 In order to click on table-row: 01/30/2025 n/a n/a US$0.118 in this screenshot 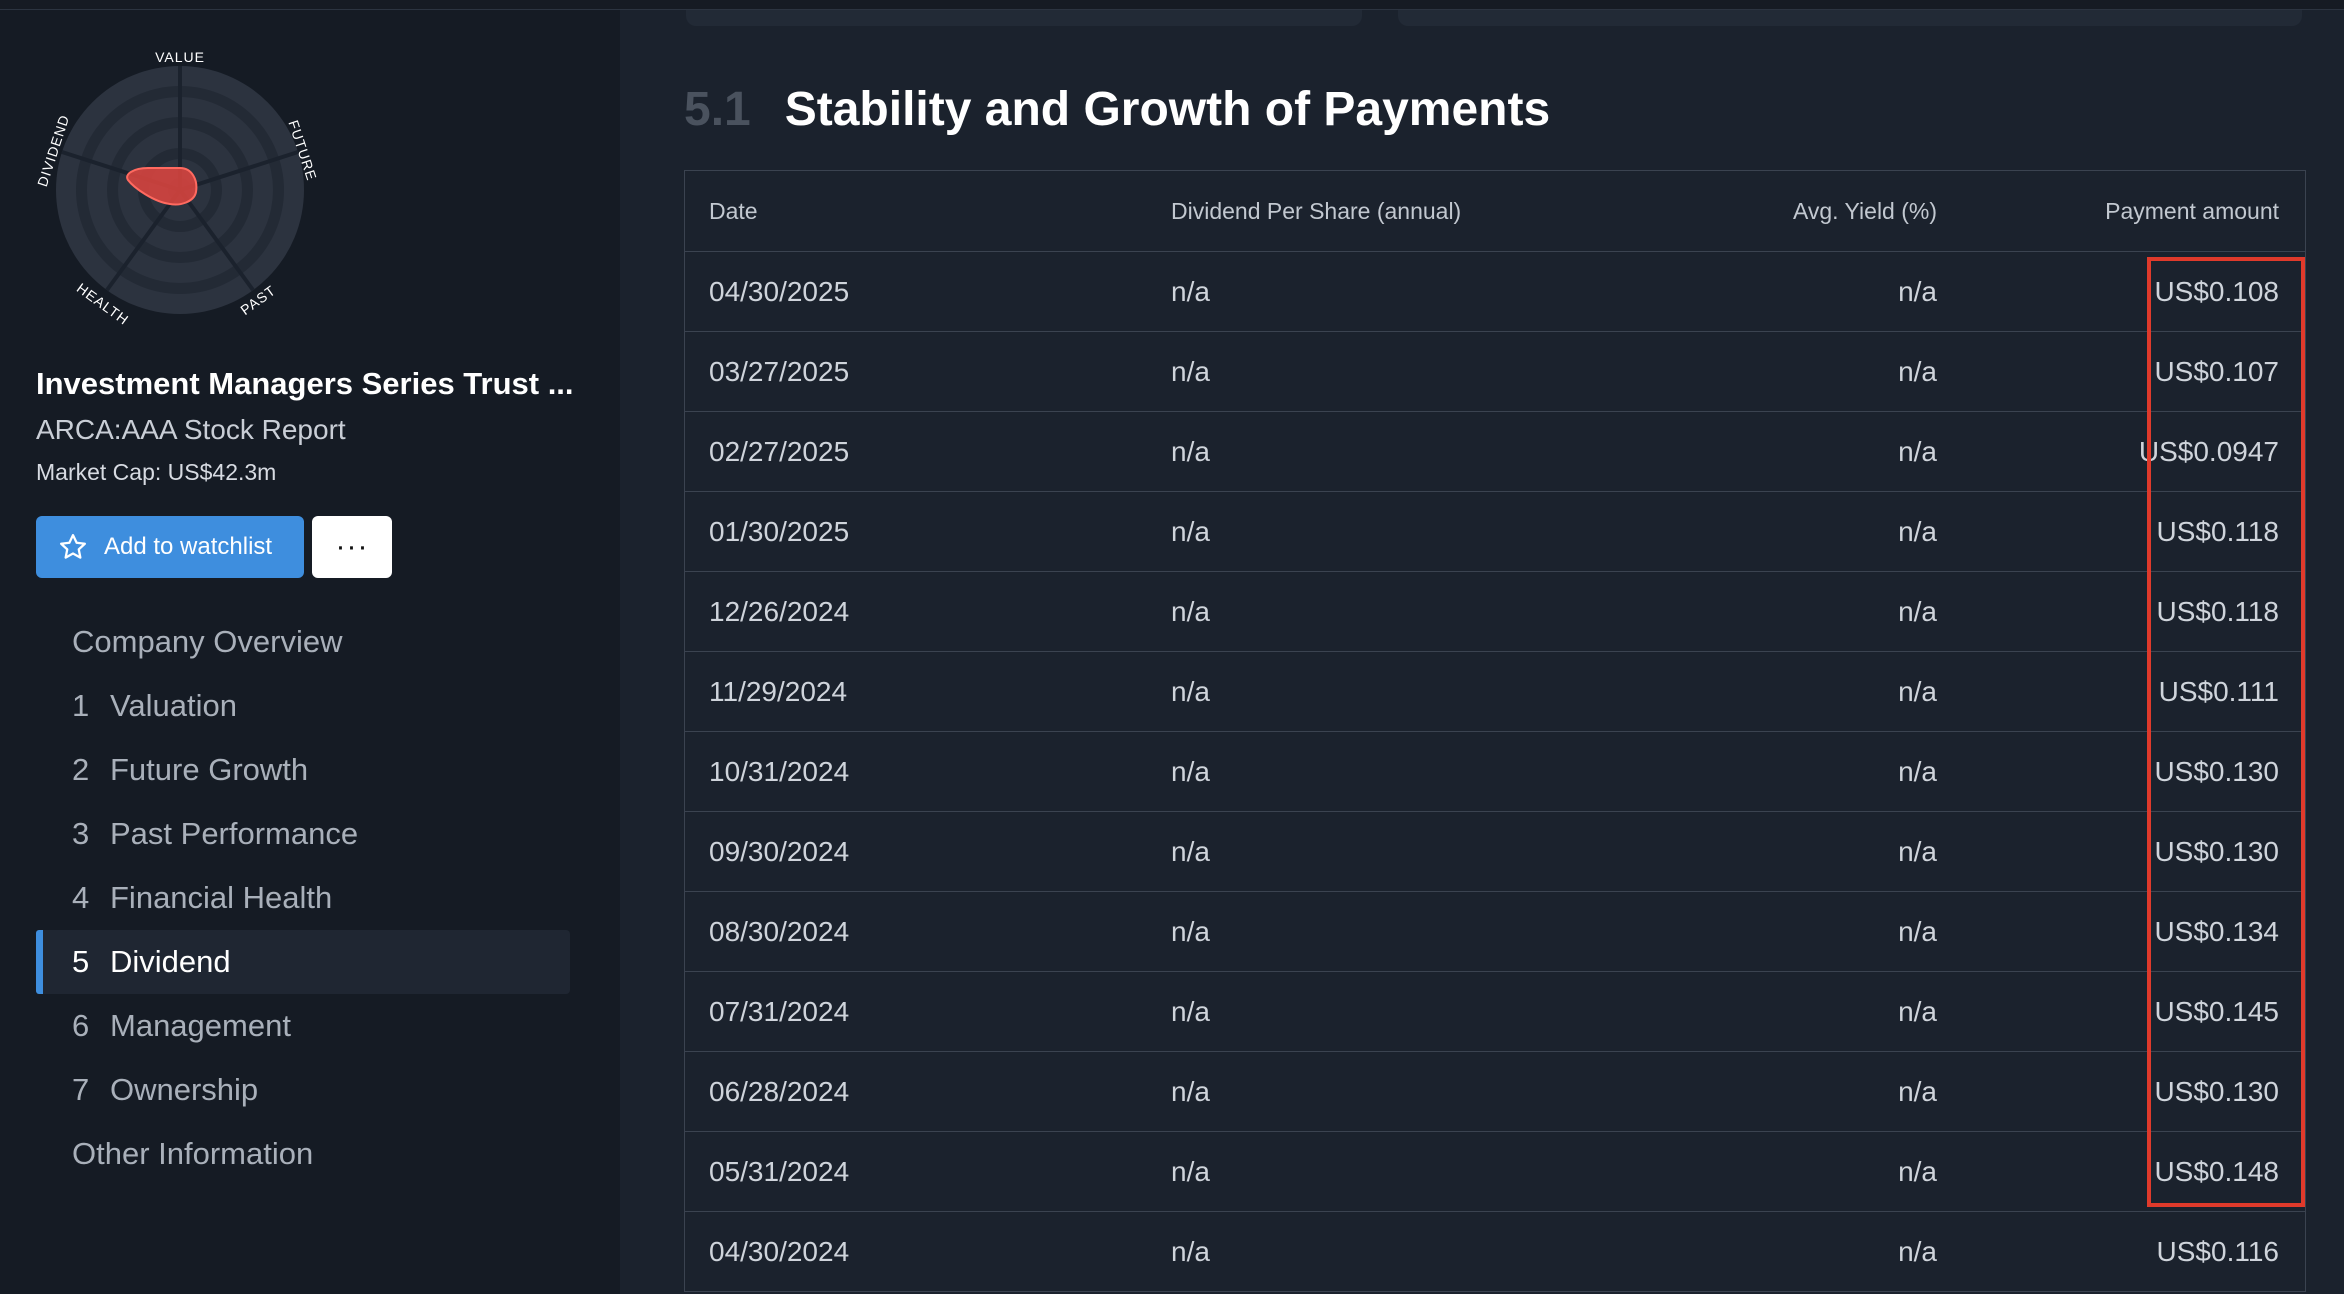, I will do `click(1495, 531)`.